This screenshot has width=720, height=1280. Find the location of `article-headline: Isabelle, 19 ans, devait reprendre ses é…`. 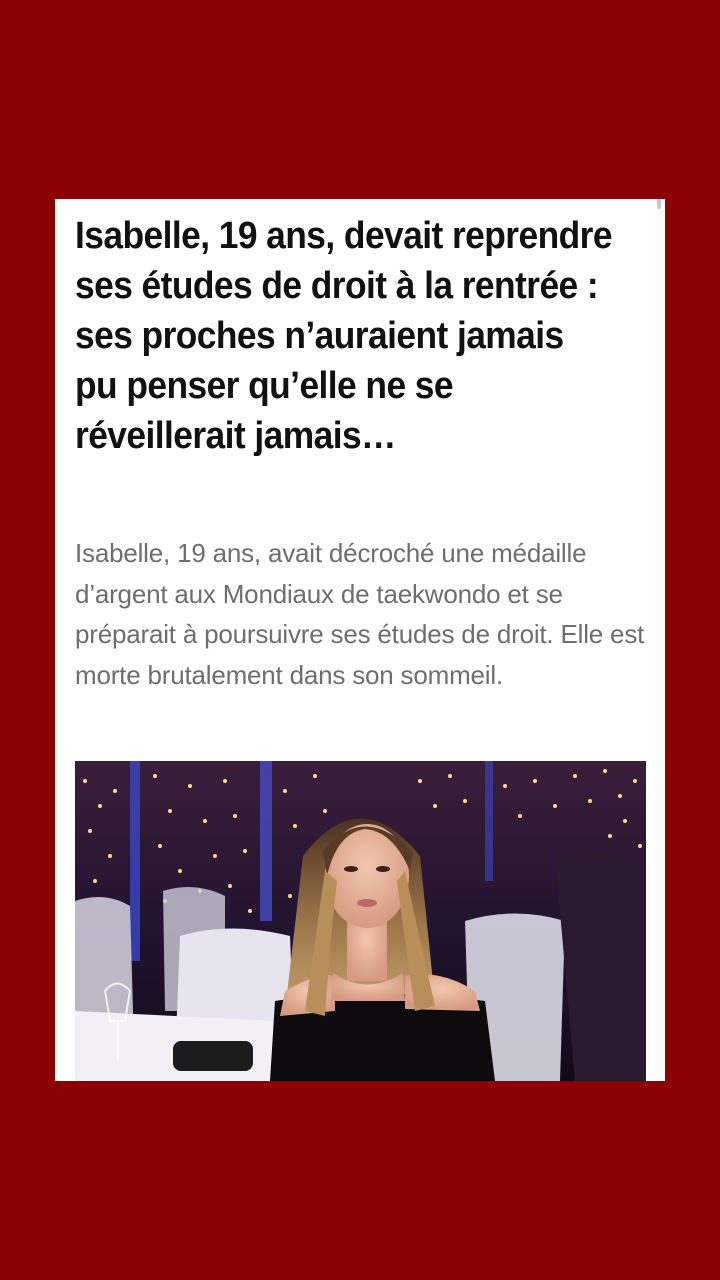

article-headline: Isabelle, 19 ans, devait reprendre ses é… is located at coordinates (344, 336).